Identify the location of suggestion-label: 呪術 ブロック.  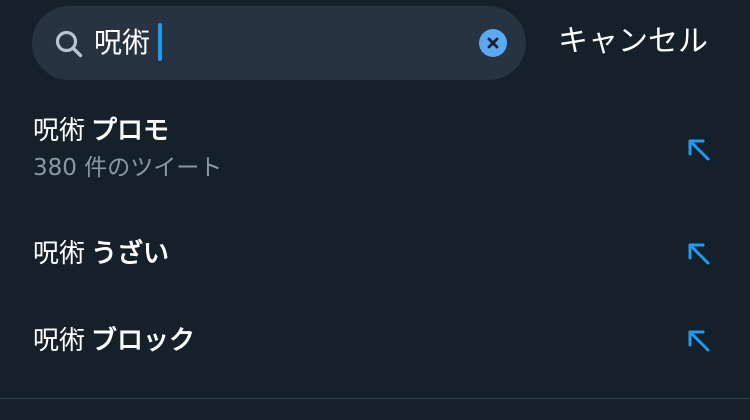
(114, 341).